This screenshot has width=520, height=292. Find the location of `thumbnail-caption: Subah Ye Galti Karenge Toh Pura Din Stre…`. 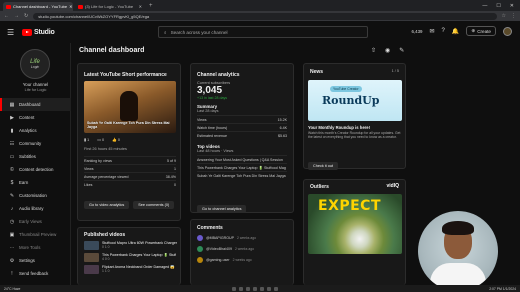

thumbnail-caption: Subah Ye Galti Karenge Toh Pura Din Stre… is located at coordinates (128, 125).